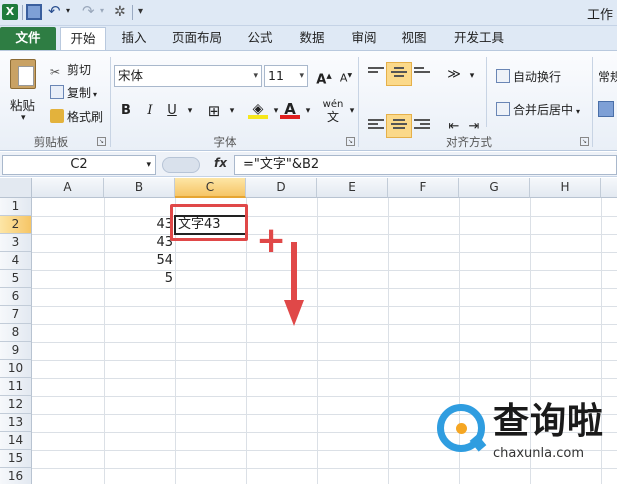  What do you see at coordinates (352, 188) in the screenshot?
I see `column-header-e: E` at bounding box center [352, 188].